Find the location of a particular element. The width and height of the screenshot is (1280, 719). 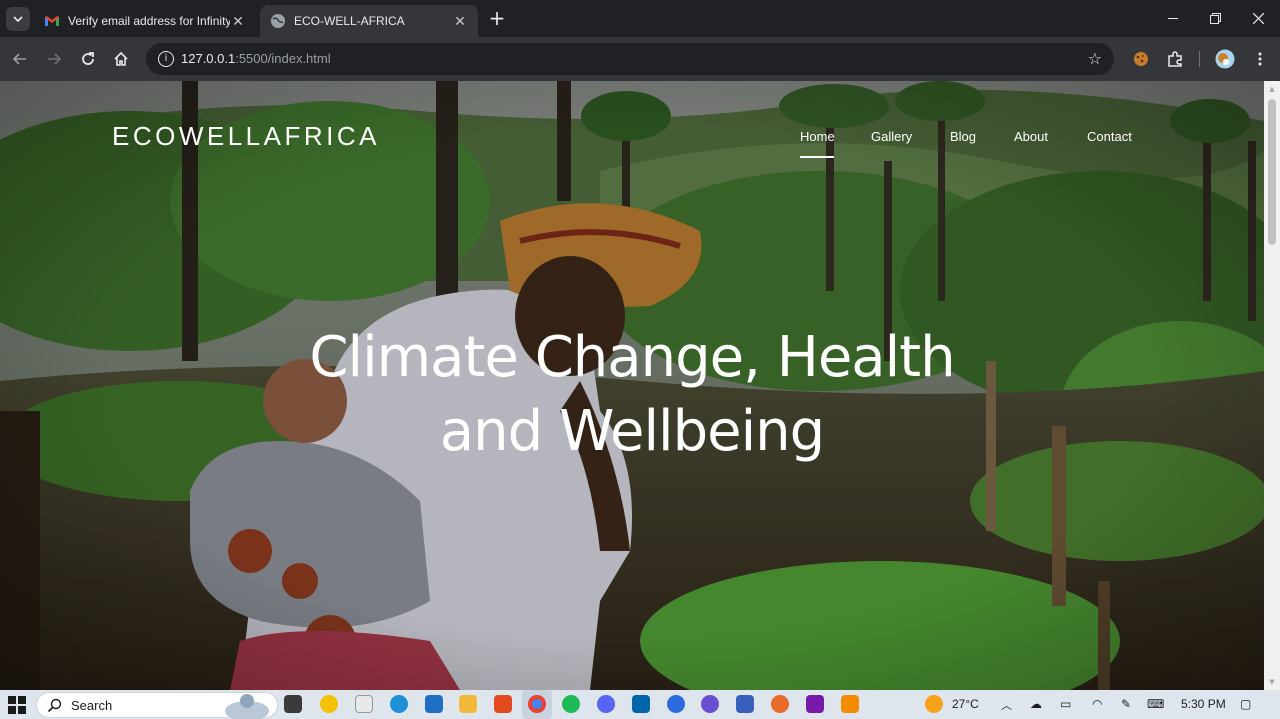

windows-taskbar: Search 27°C ︿ ☁ ▭ ◠ ✎ ⌨ 5:30 PM ▢ is located at coordinates (640, 704).